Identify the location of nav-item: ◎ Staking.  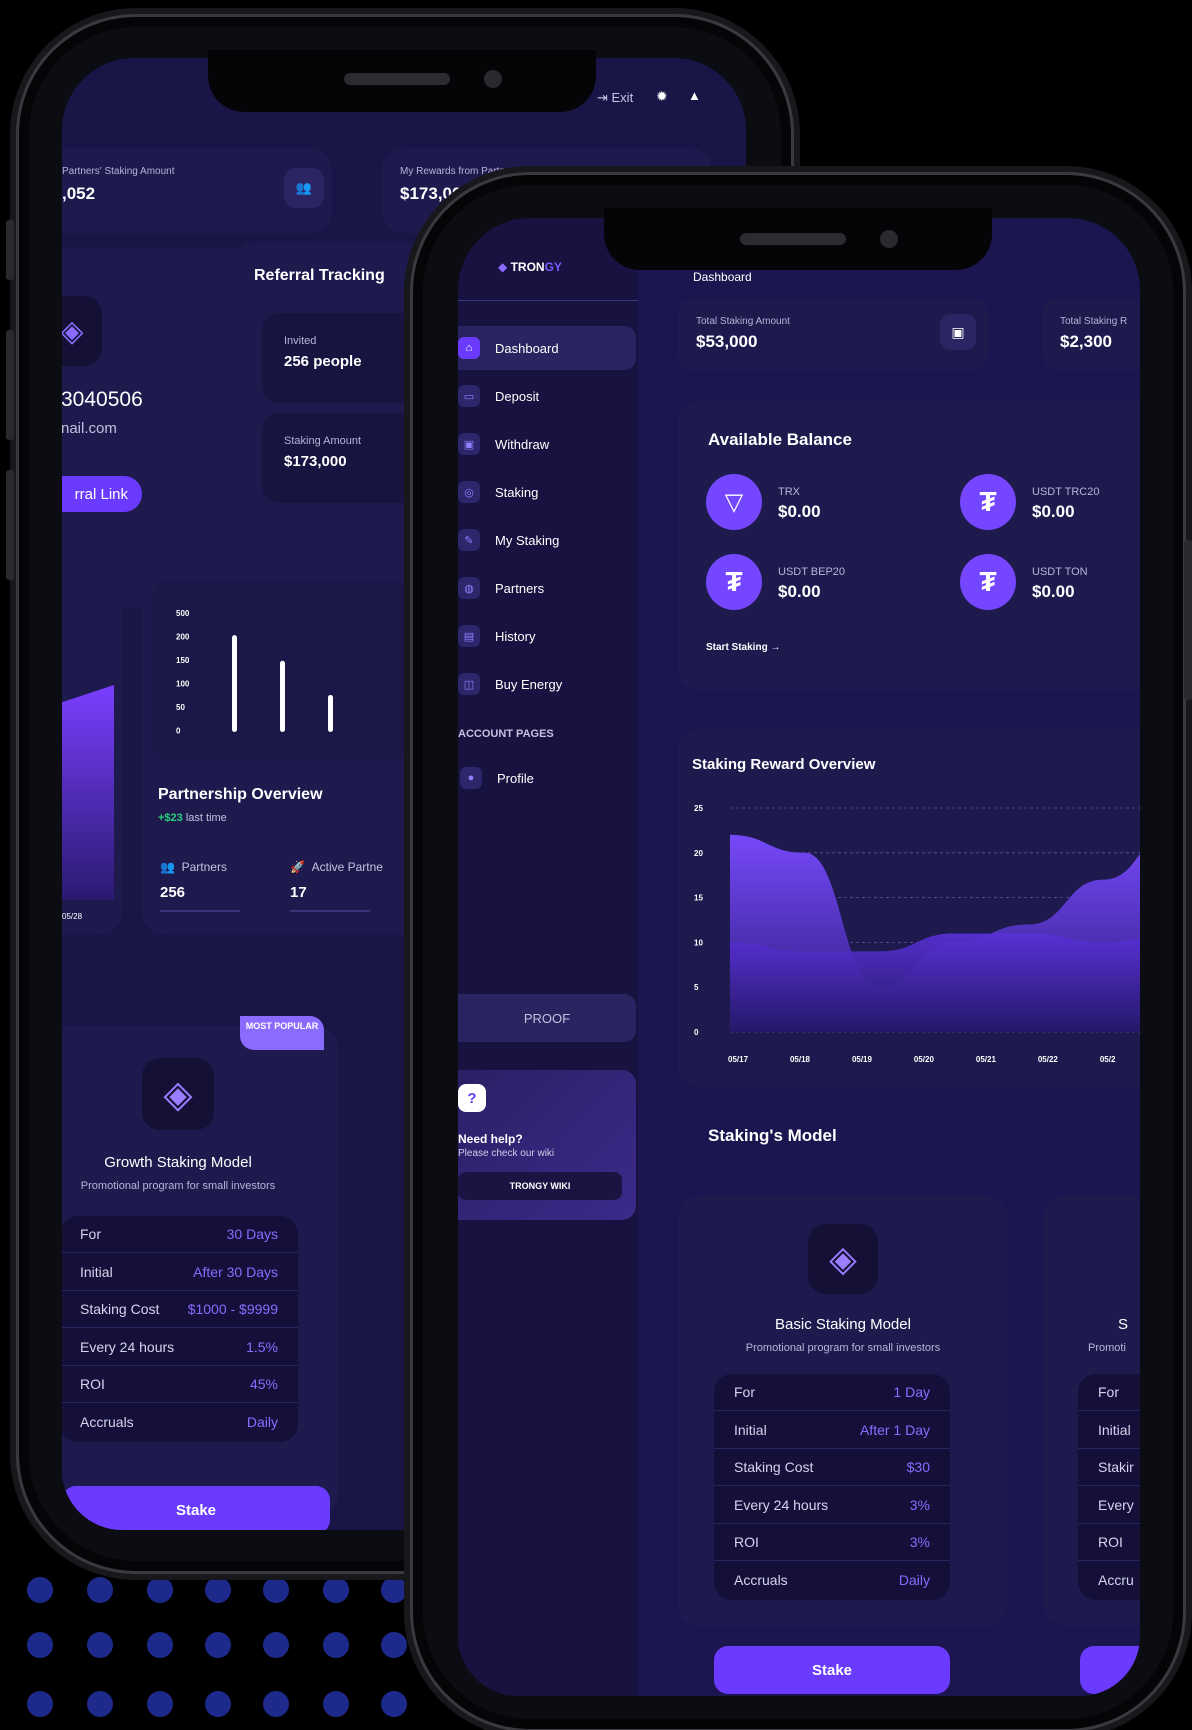
(548, 492).